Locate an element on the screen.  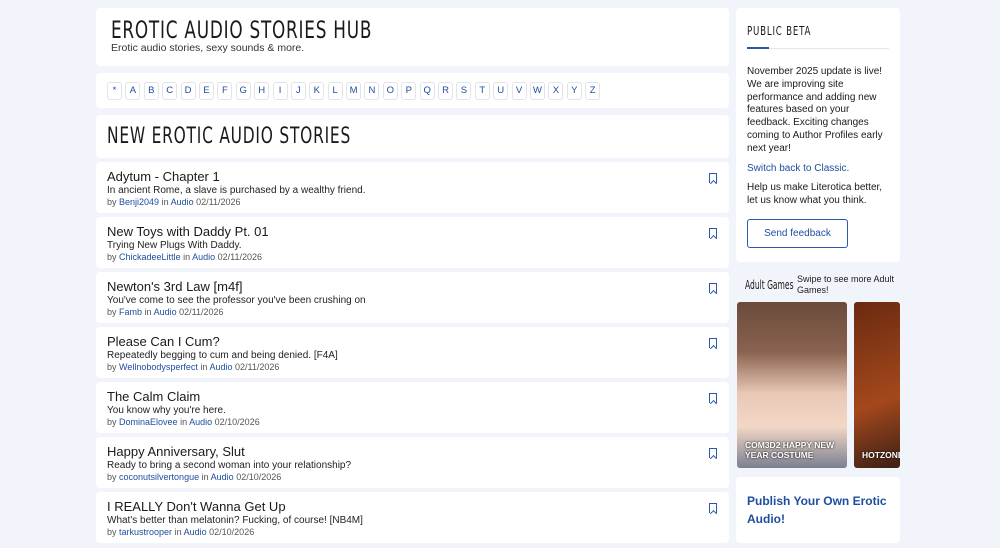
story-meta: by DominaElovee in Audio 02/10/2026 is located at coordinates (183, 422).